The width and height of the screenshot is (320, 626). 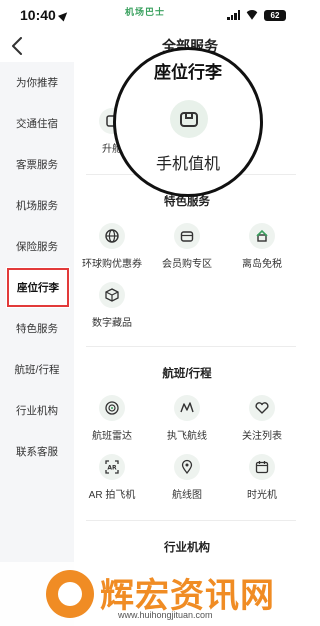 I want to click on radar-icon, so click(x=112, y=408).